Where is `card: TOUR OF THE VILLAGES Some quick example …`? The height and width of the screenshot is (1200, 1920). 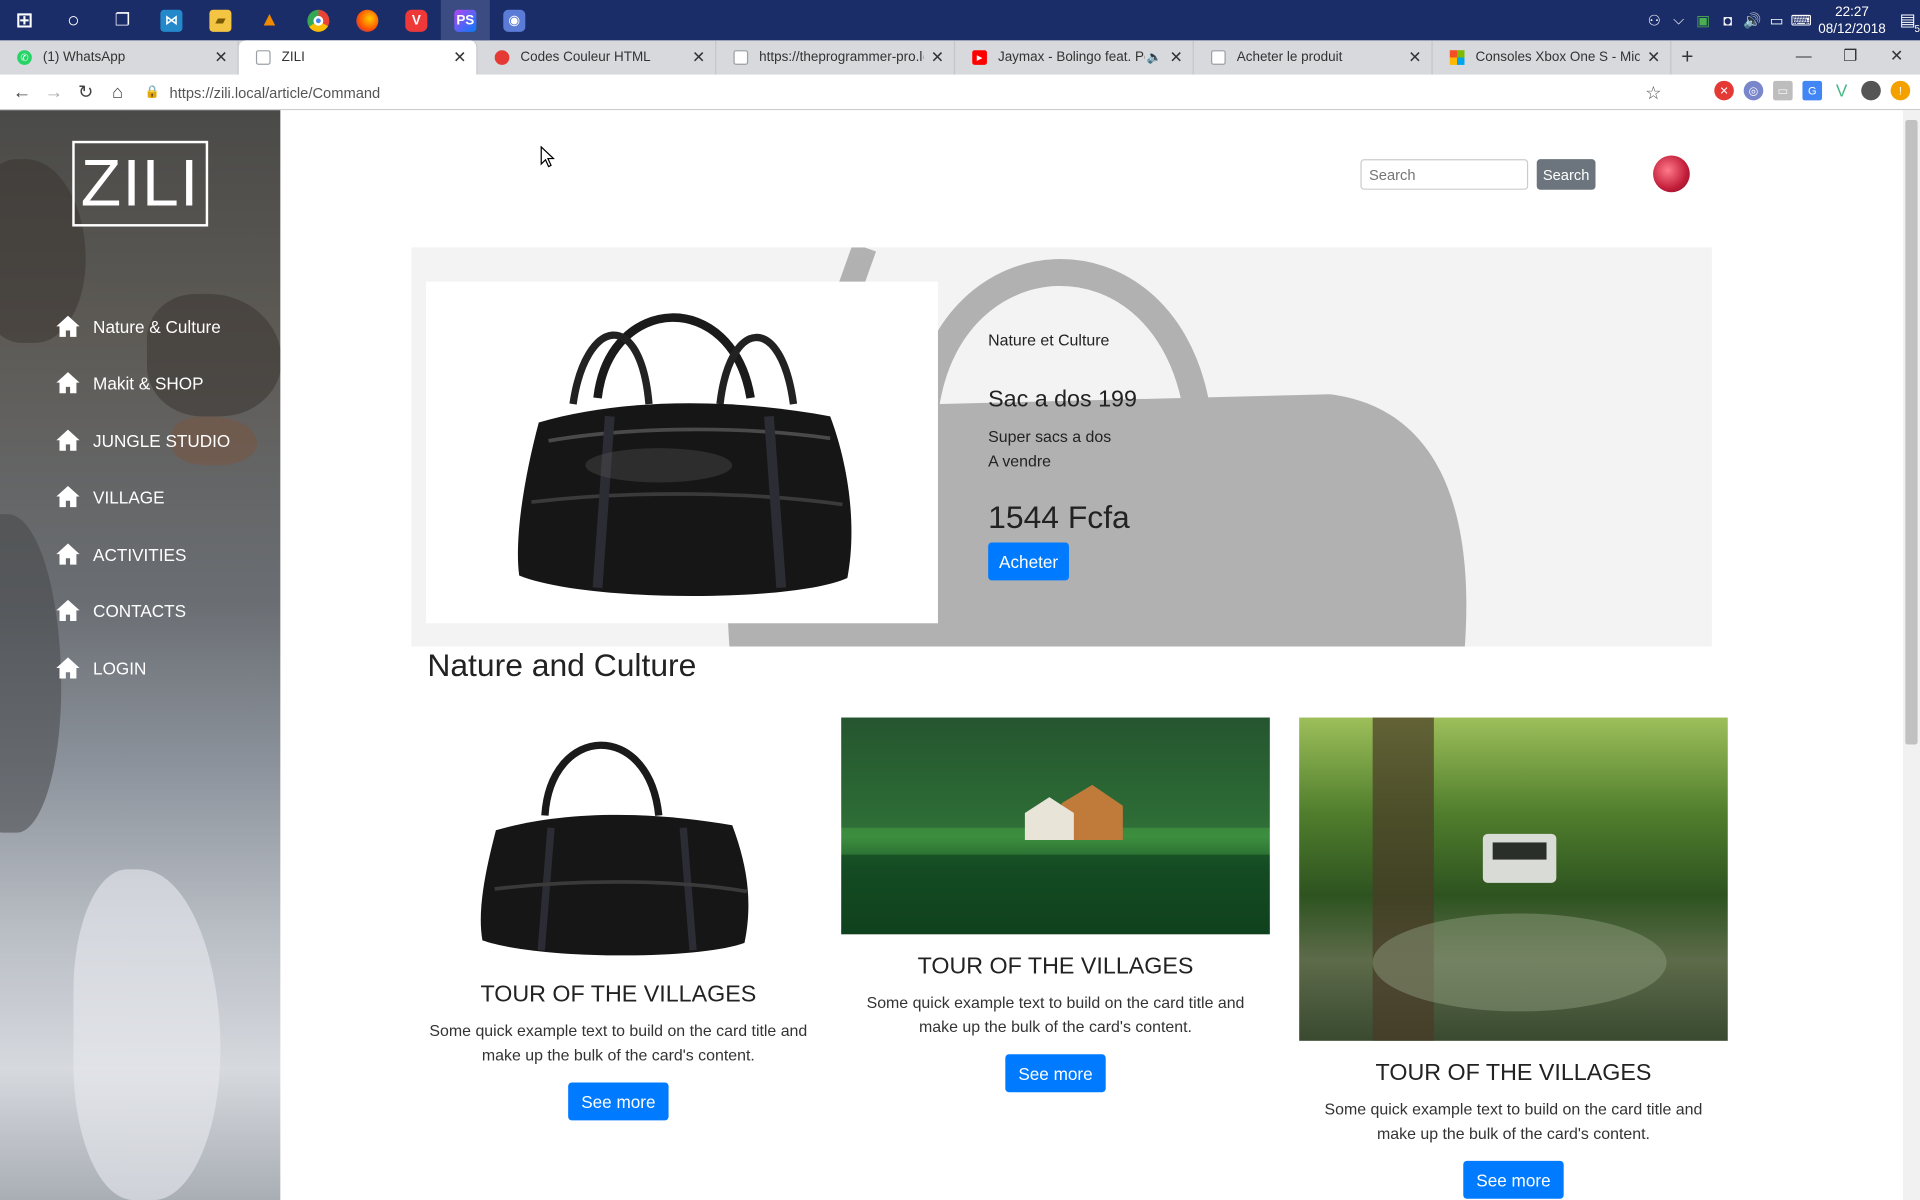
card: TOUR OF THE VILLAGES Some quick example … is located at coordinates (1513, 958).